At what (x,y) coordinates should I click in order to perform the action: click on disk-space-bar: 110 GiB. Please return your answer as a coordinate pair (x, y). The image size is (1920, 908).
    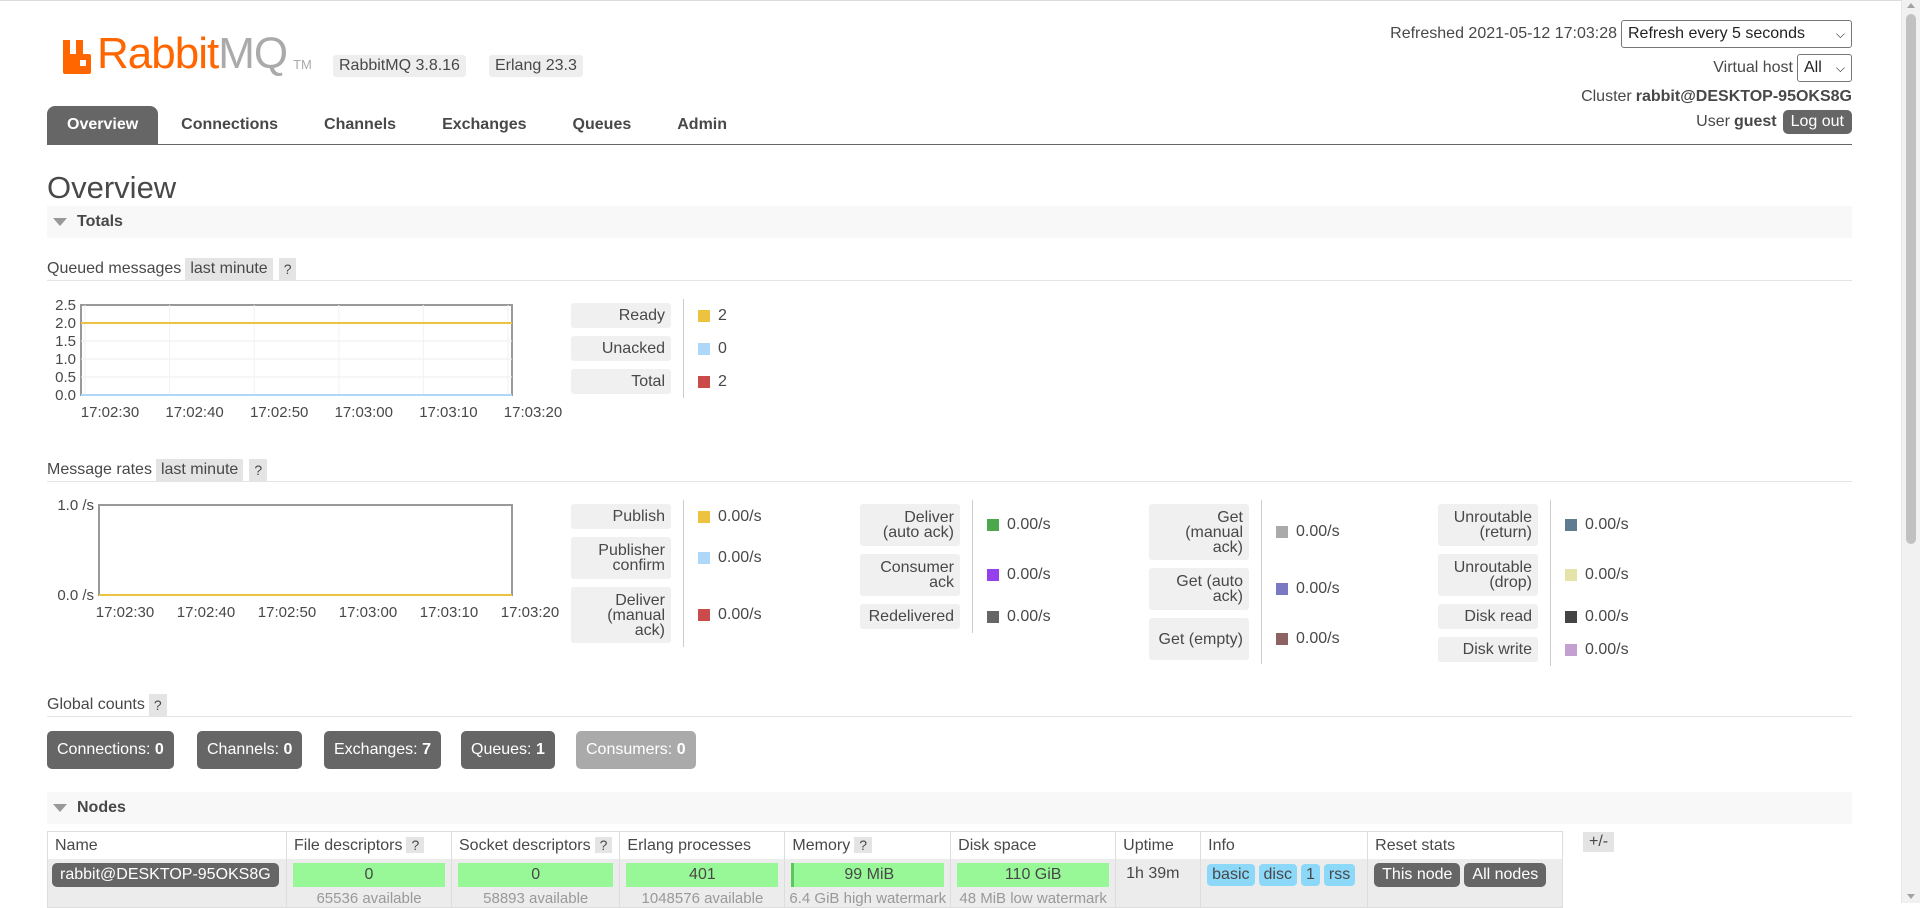
    Looking at the image, I should click on (1033, 875).